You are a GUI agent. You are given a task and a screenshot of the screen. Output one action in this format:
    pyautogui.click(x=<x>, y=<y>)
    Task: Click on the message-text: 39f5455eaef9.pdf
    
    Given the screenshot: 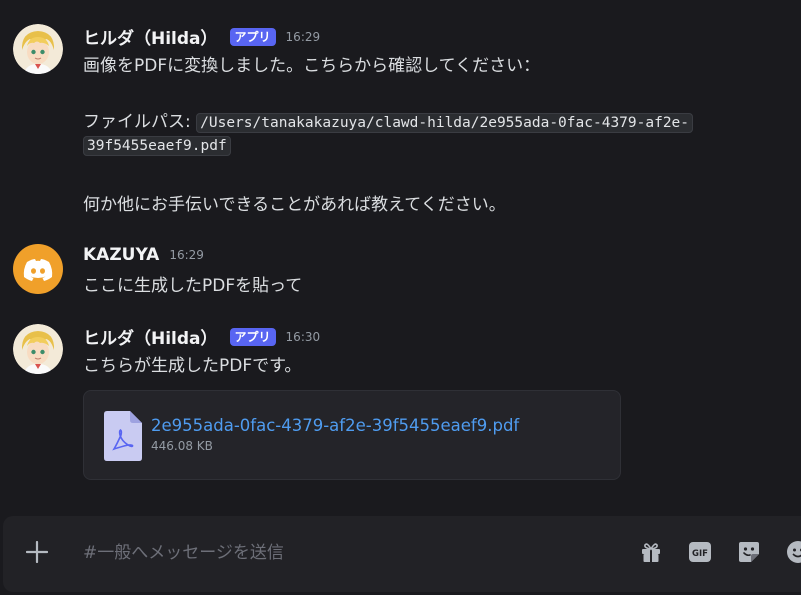 What is the action you would take?
    pyautogui.click(x=157, y=145)
    